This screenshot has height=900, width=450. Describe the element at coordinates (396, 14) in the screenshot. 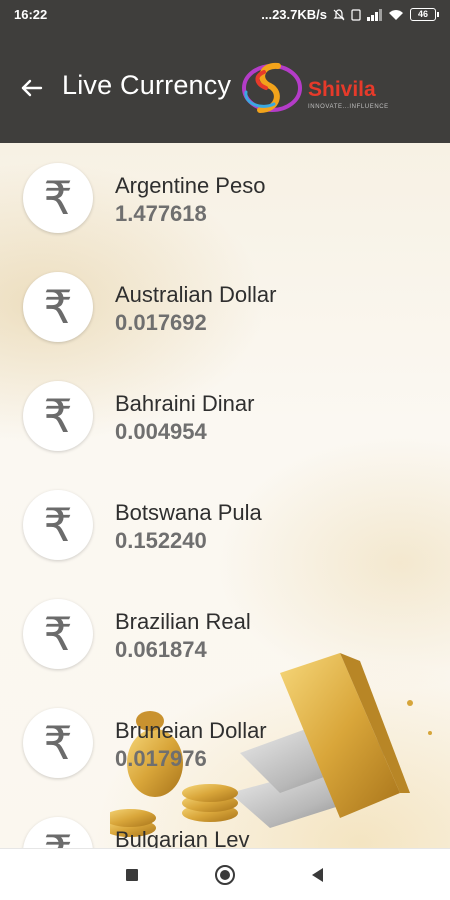

I see `wifi-icon` at that location.